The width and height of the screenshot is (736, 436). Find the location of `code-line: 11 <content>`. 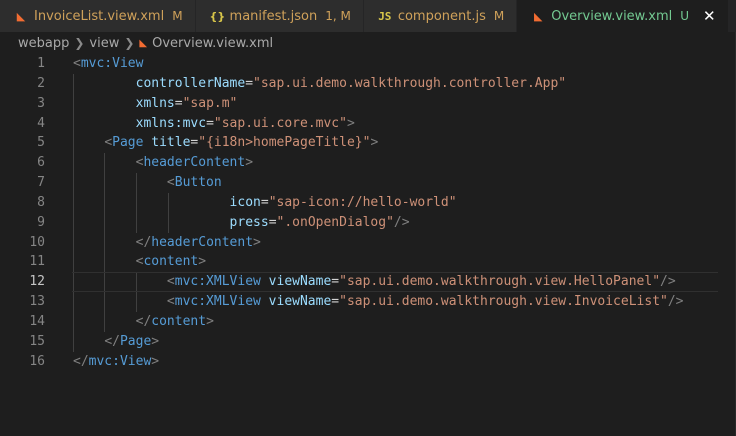

code-line: 11 <content> is located at coordinates (368, 262).